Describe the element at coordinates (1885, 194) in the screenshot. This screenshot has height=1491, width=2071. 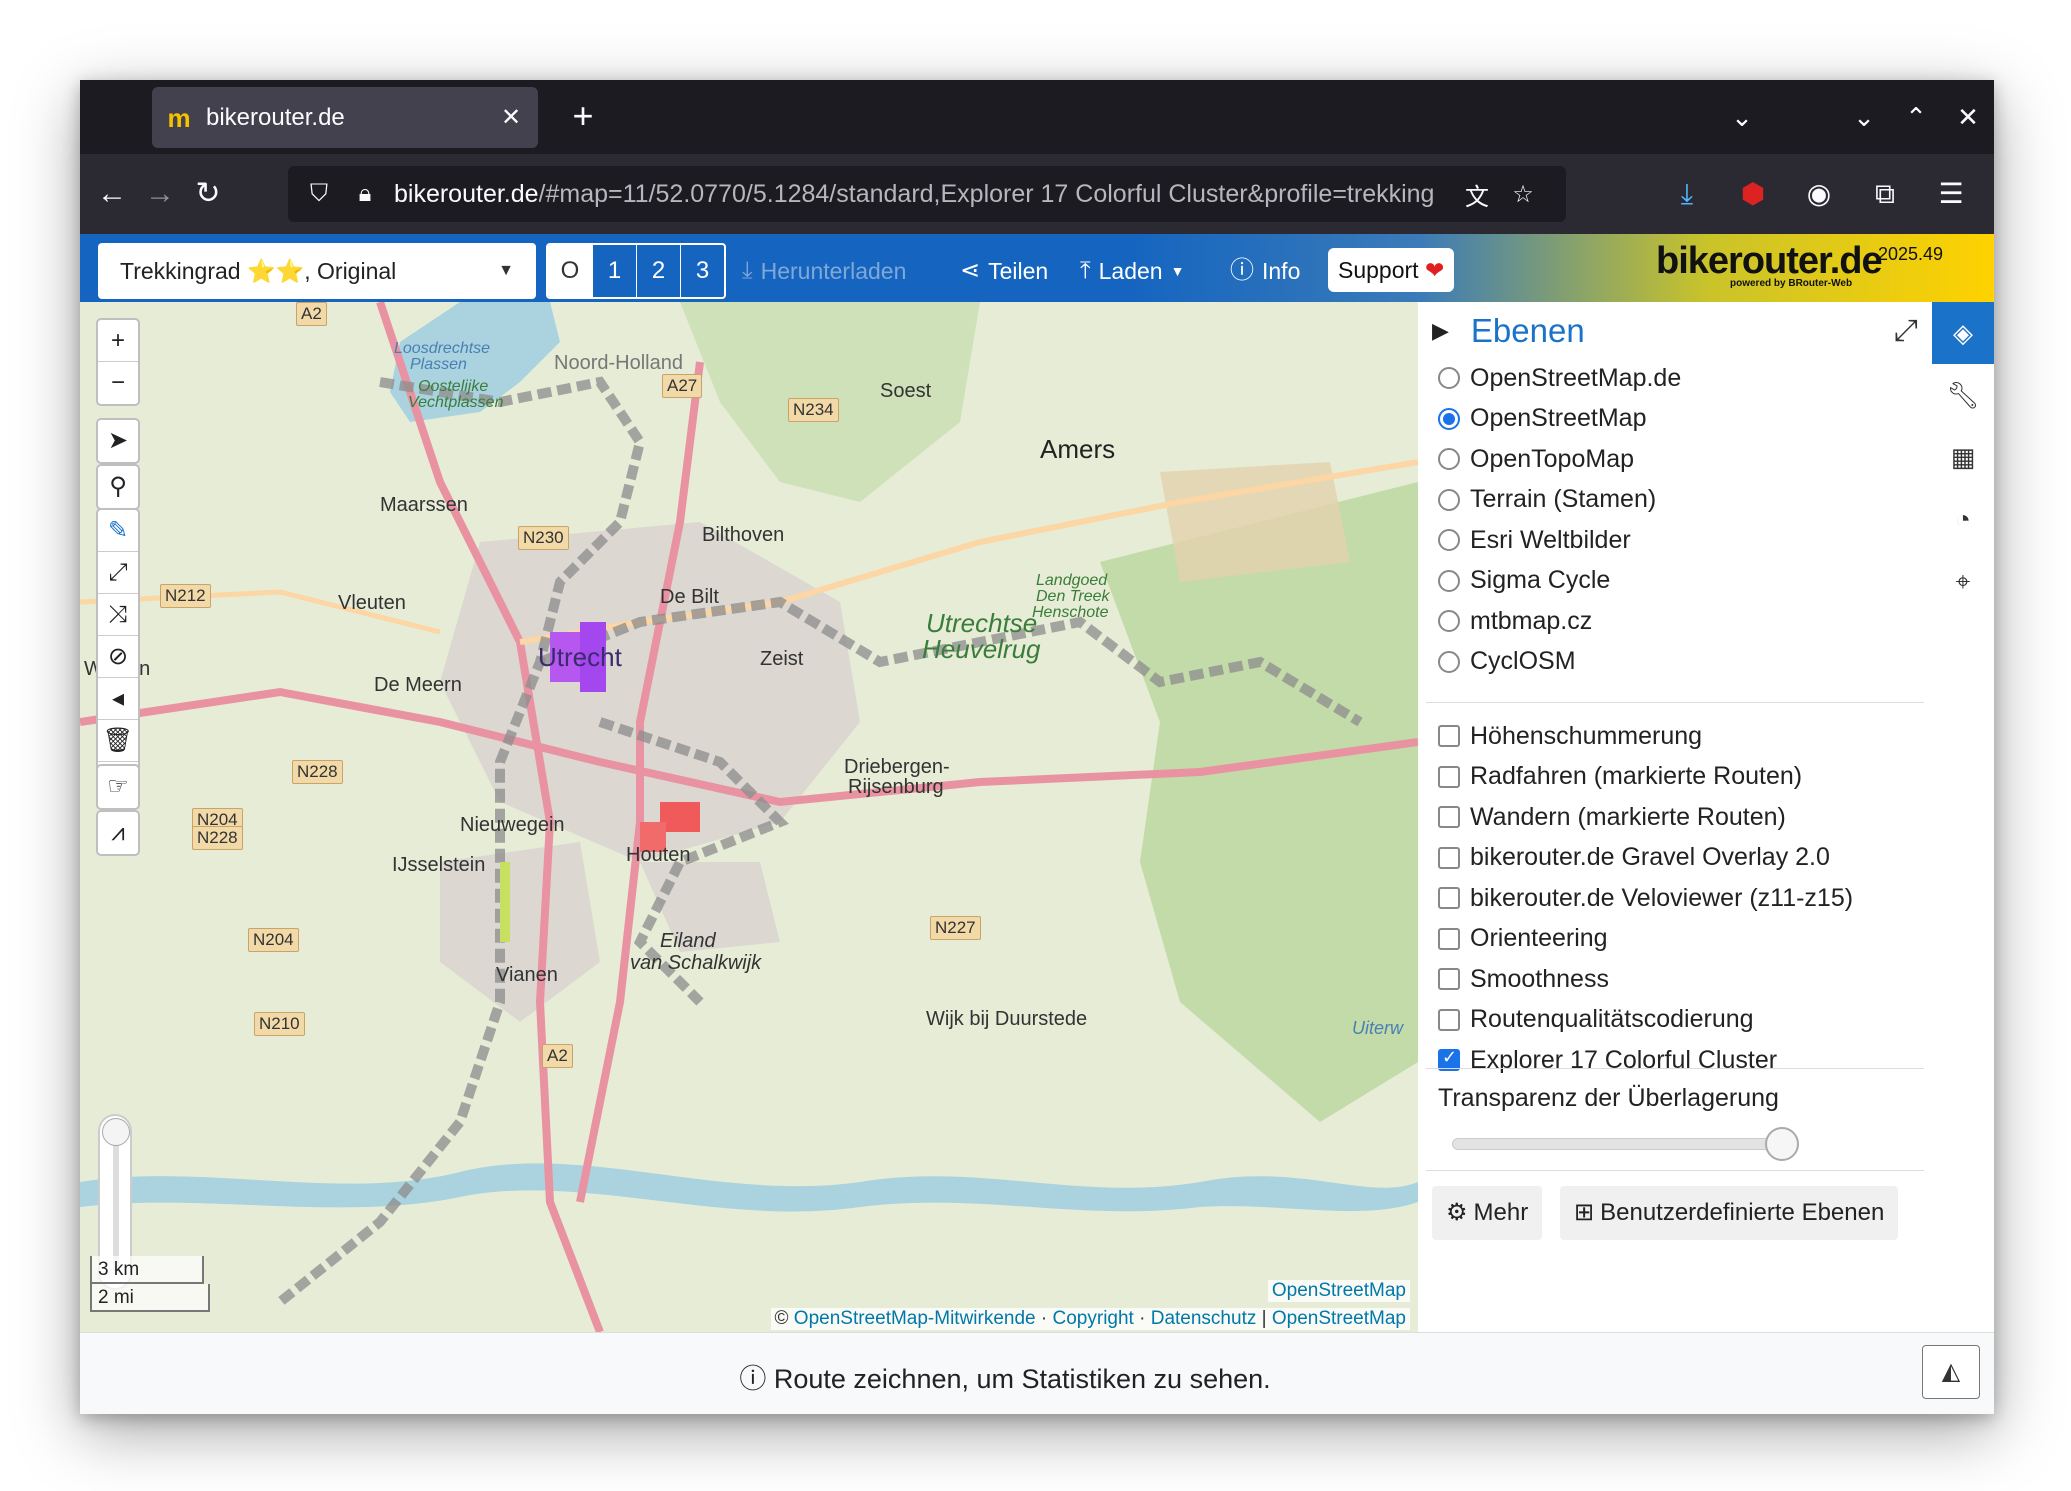
I see `extensions-icon: ⧉` at that location.